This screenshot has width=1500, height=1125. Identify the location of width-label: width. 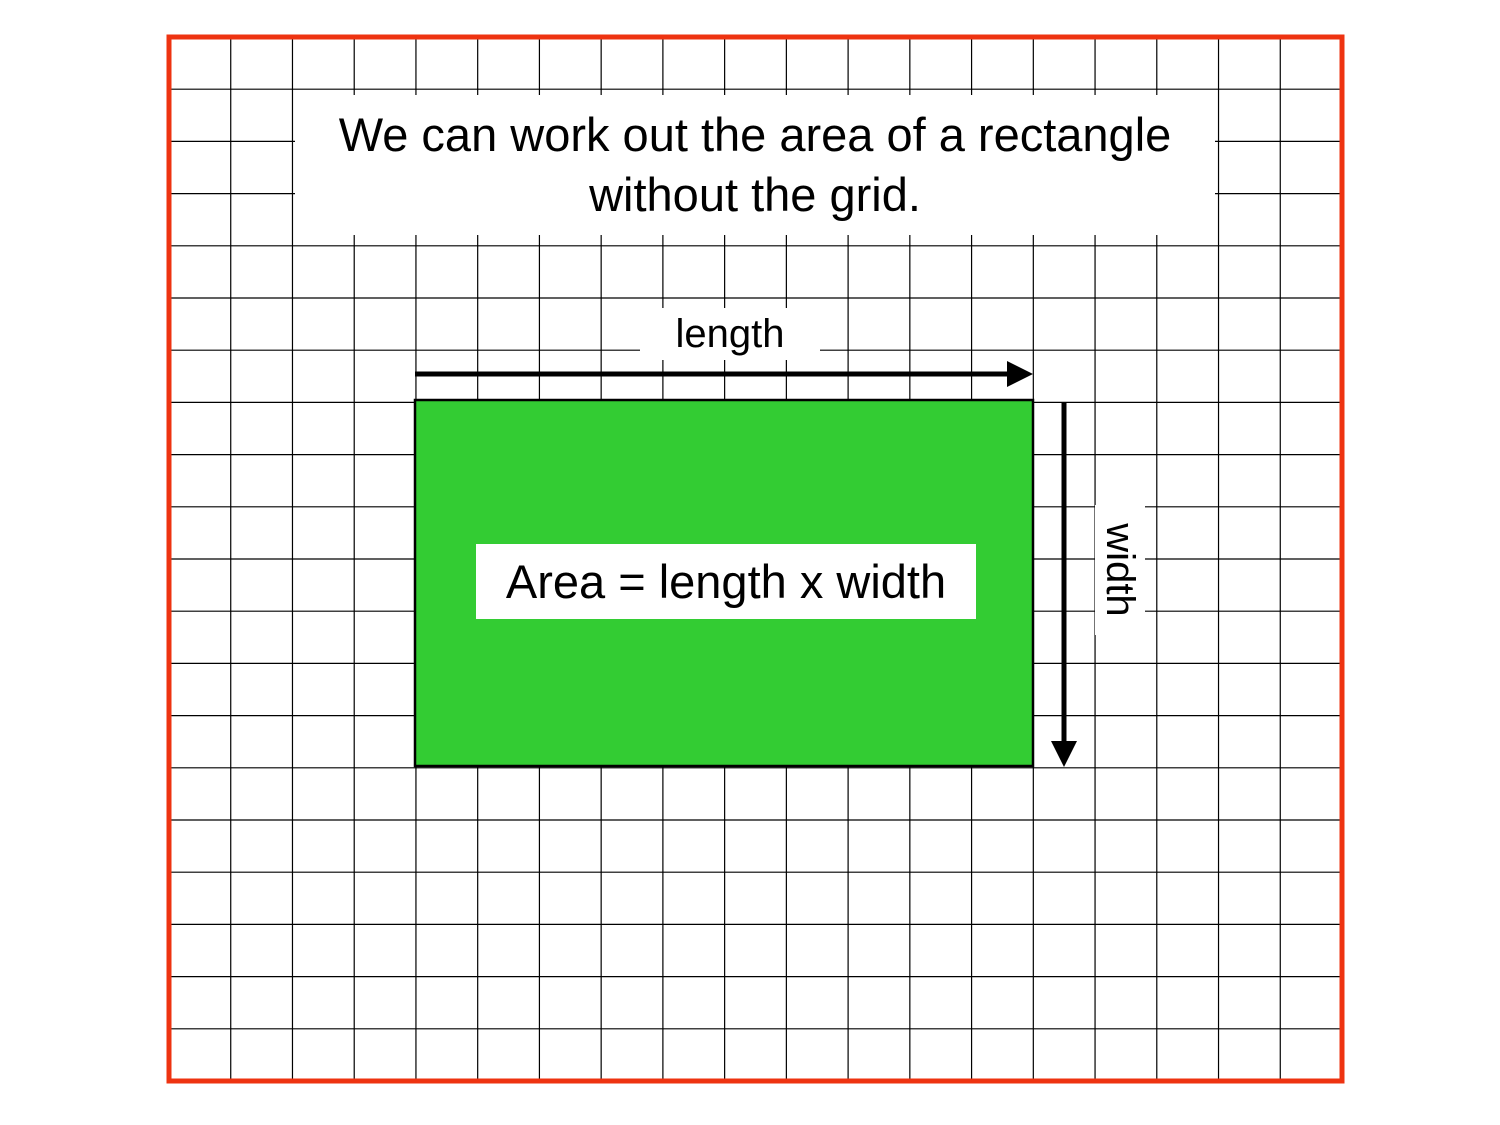
(1120, 570).